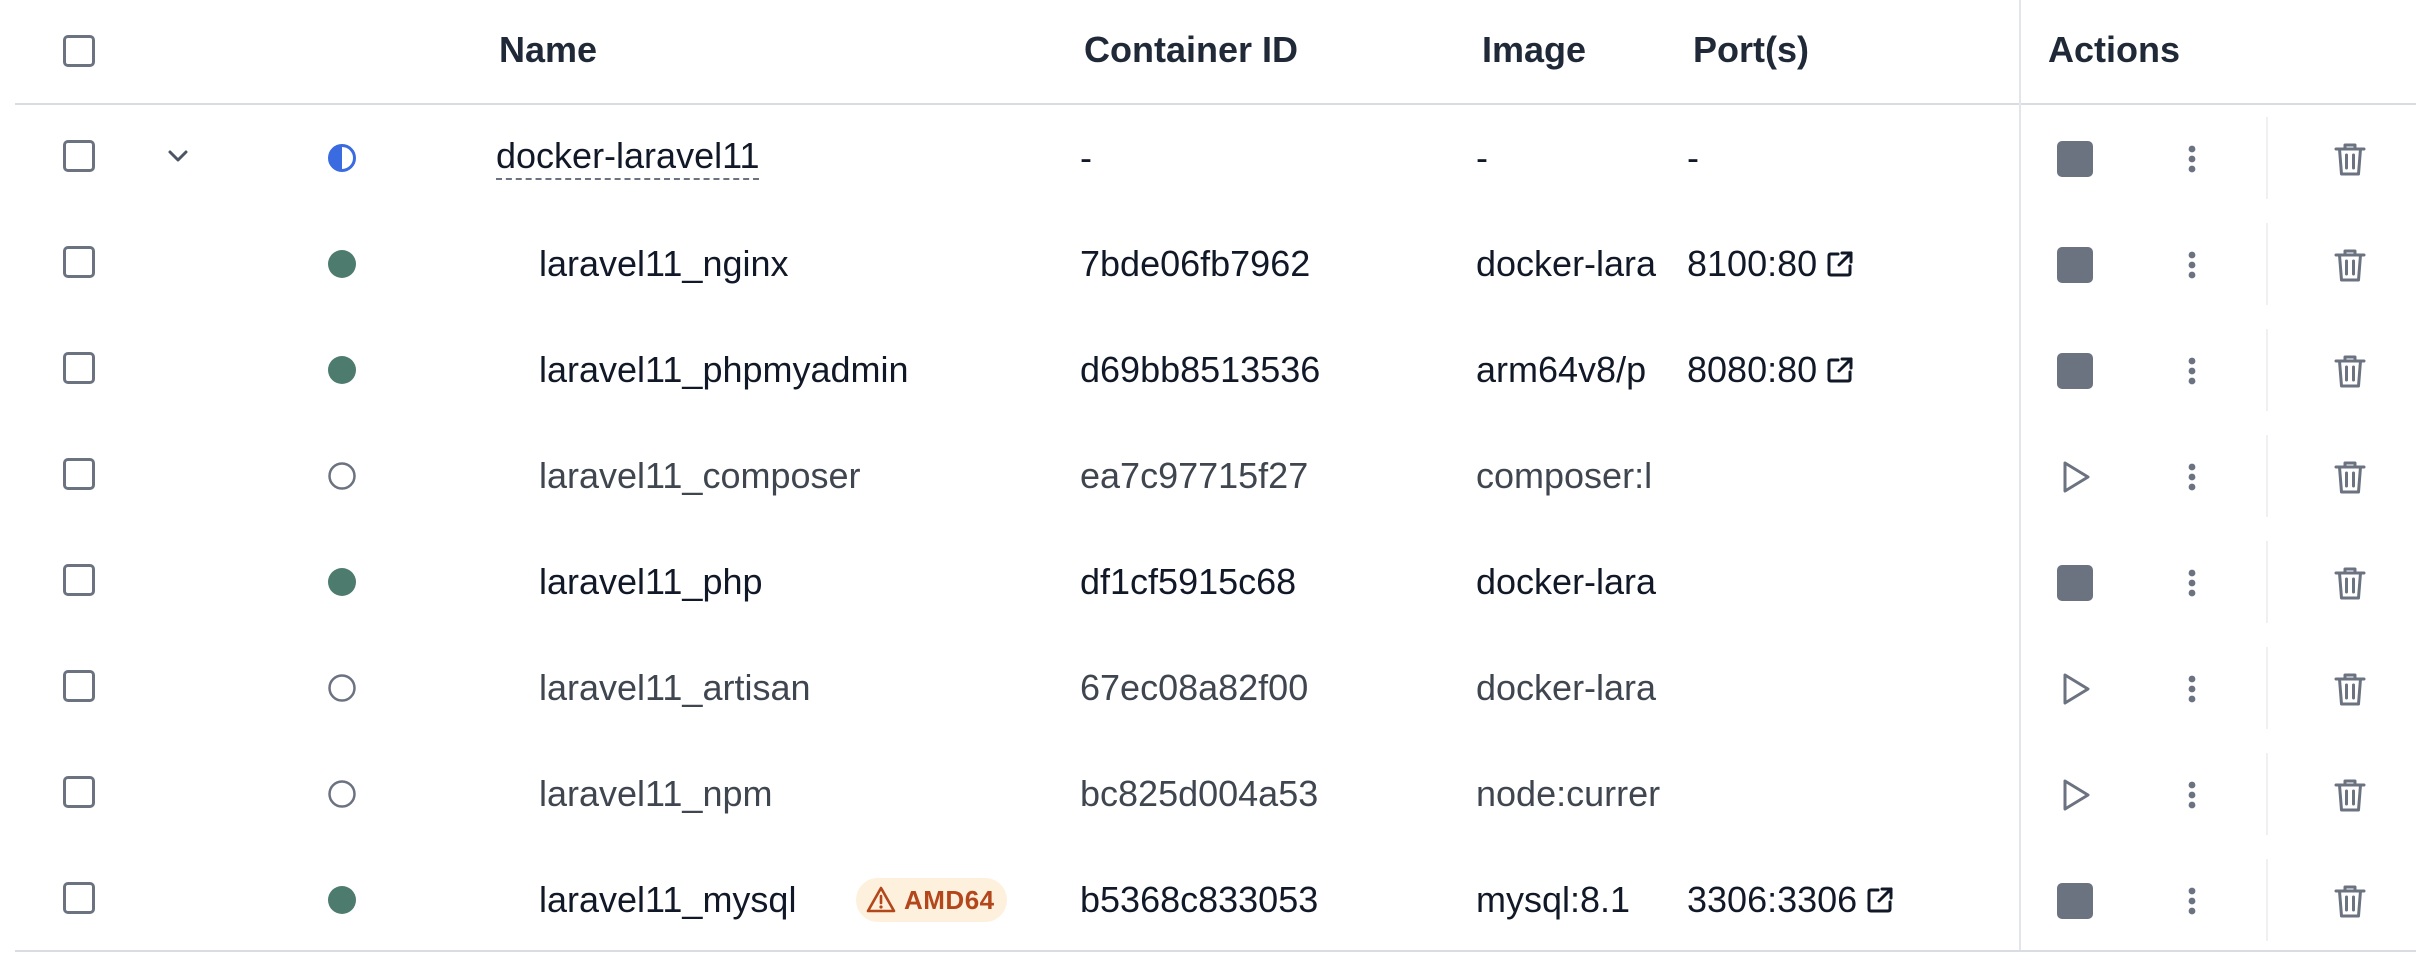 The image size is (2416, 966). What do you see at coordinates (949, 899) in the screenshot?
I see `badge-label: AMD64` at bounding box center [949, 899].